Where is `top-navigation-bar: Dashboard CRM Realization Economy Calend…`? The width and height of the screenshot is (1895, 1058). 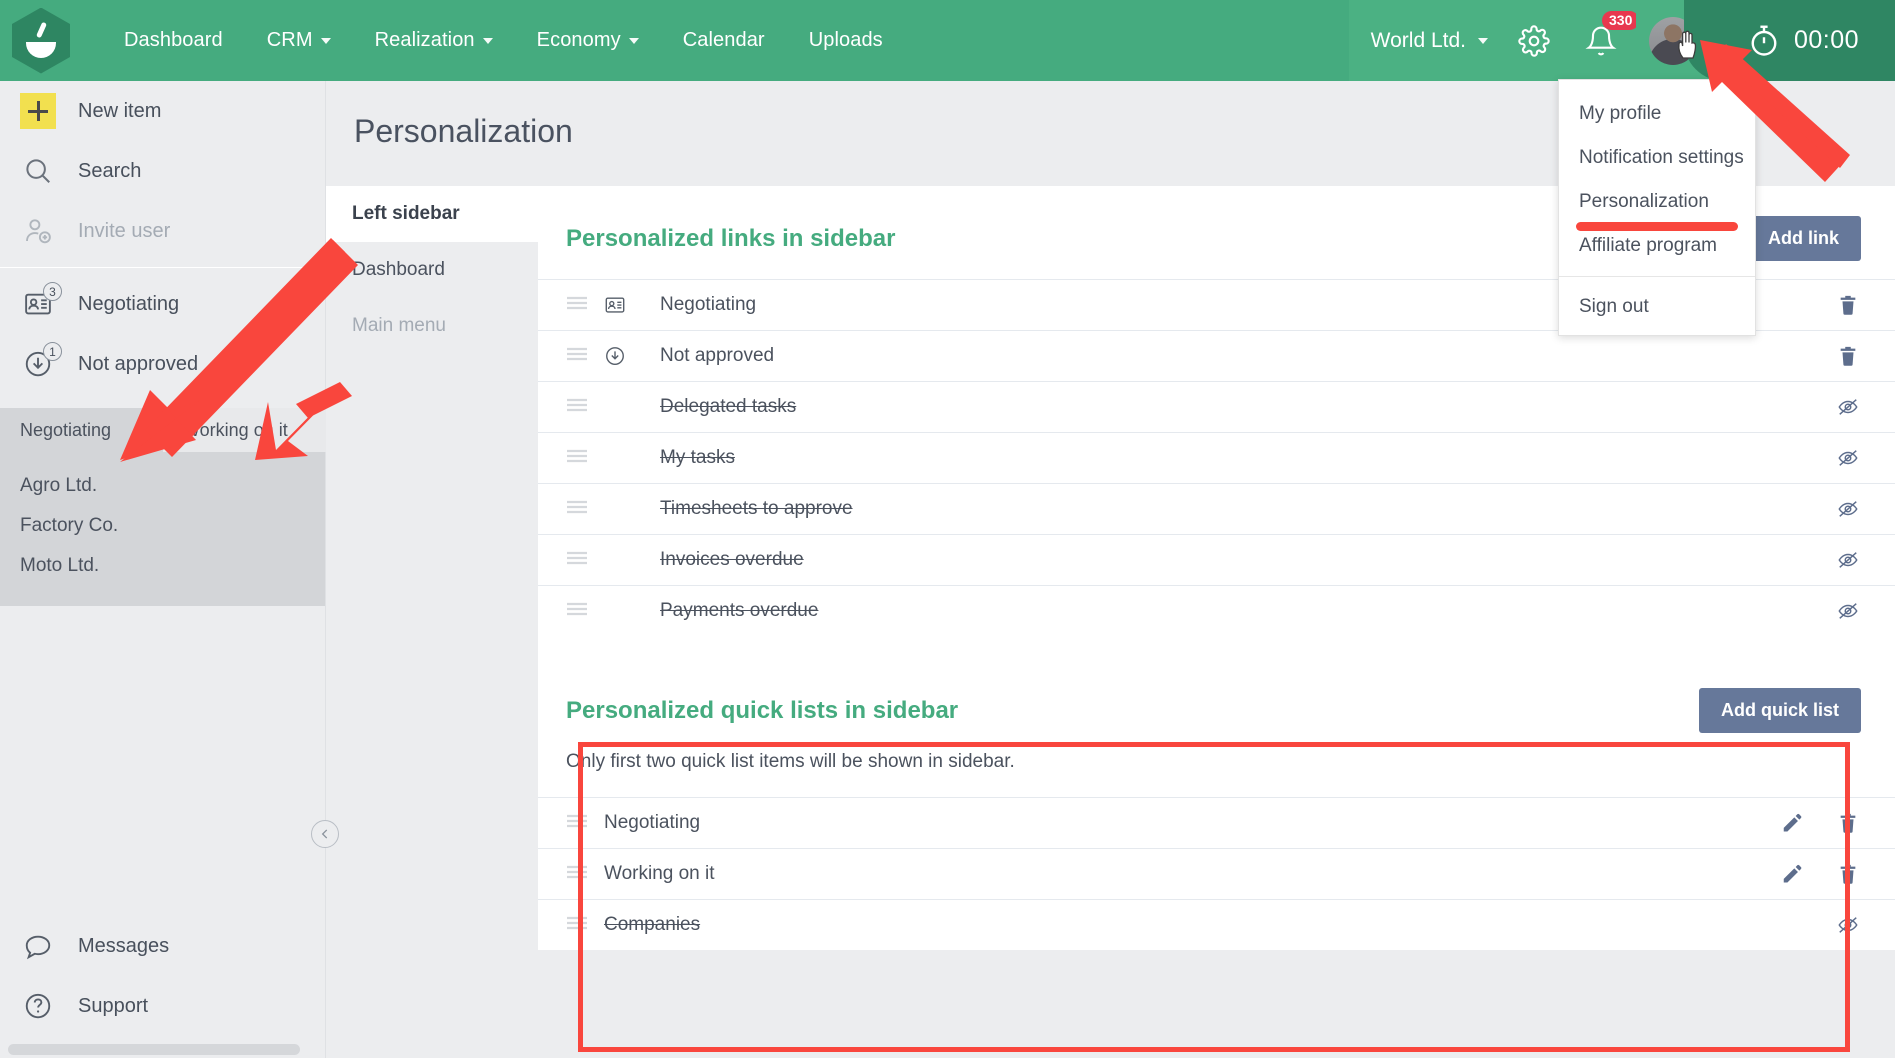
top-navigation-bar: Dashboard CRM Realization Economy Calend… is located at coordinates (947, 40).